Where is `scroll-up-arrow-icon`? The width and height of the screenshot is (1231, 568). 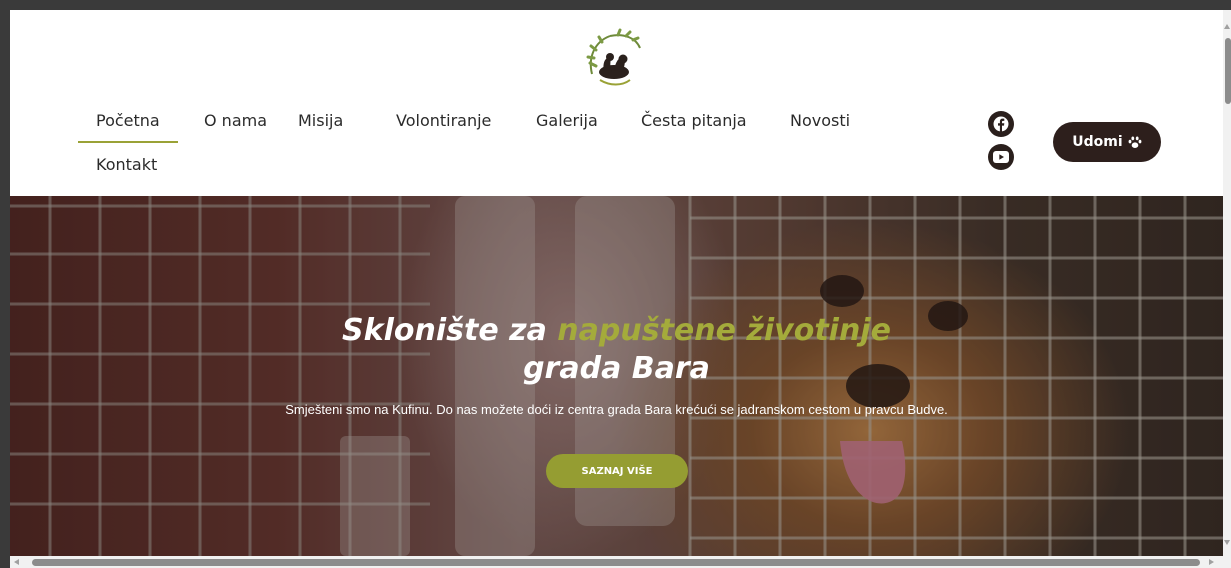 scroll-up-arrow-icon is located at coordinates (1227, 26).